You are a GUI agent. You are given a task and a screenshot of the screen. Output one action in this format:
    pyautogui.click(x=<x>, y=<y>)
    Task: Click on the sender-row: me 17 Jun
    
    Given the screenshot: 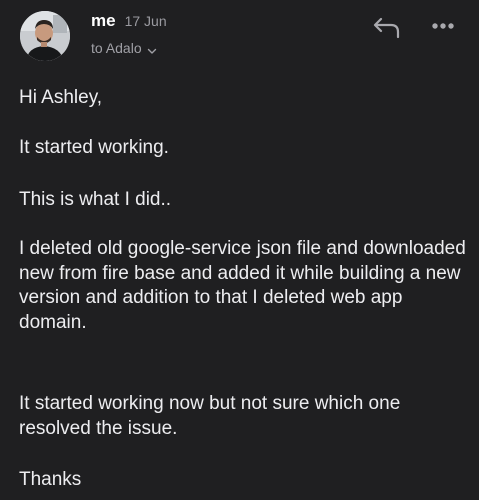 What is the action you would take?
    pyautogui.click(x=129, y=21)
    